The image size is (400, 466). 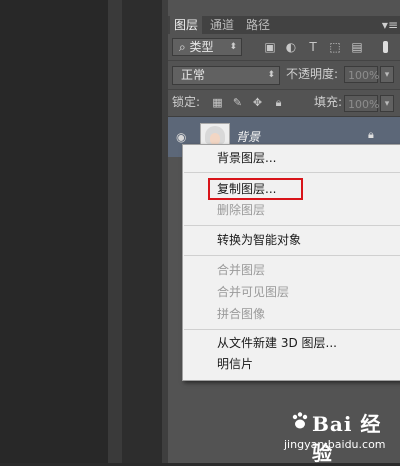 I want to click on baidu-watermark: Bai 经验 jingyan.baidu.com, so click(x=341, y=436).